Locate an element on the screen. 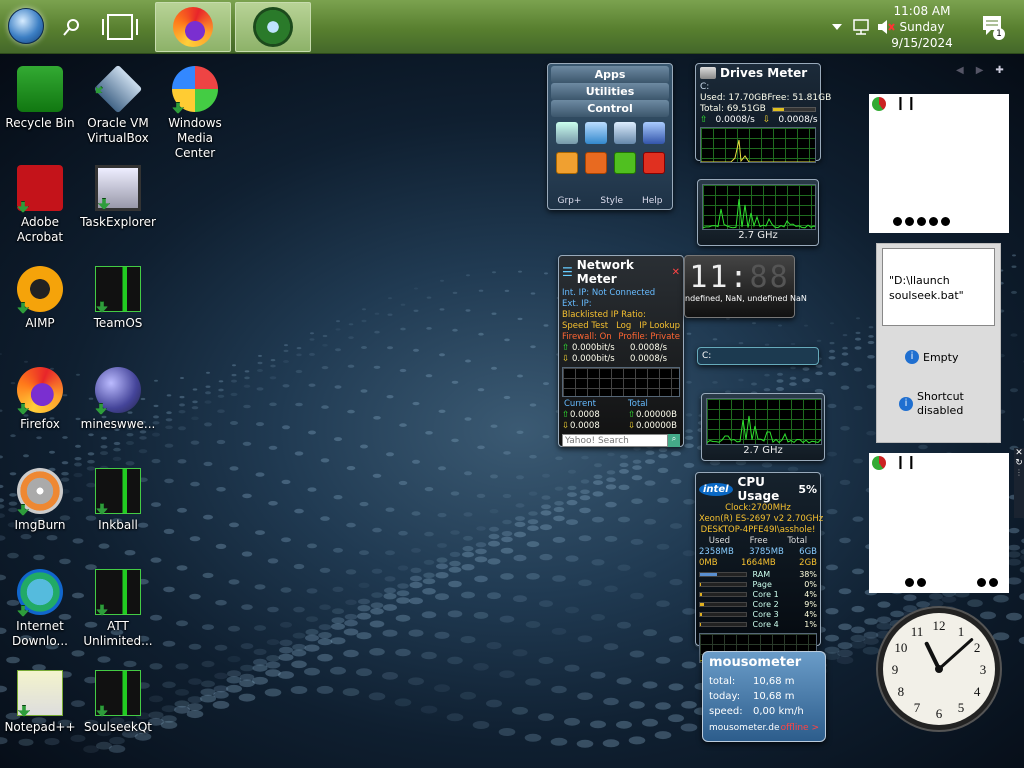 Image resolution: width=1024 pixels, height=768 pixels. sidebar-controls: ◀ ▶ ✚ is located at coordinates (986, 72).